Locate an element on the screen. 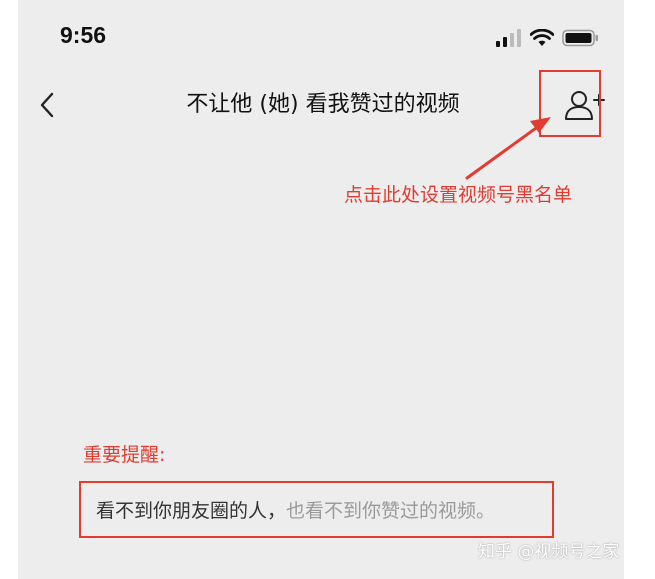 The height and width of the screenshot is (579, 655). back-button is located at coordinates (49, 105).